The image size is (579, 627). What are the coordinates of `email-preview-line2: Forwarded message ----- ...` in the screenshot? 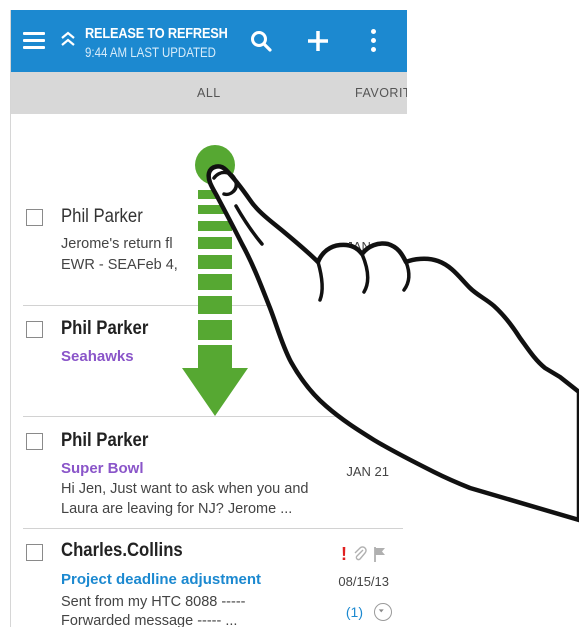 It's located at (149, 620).